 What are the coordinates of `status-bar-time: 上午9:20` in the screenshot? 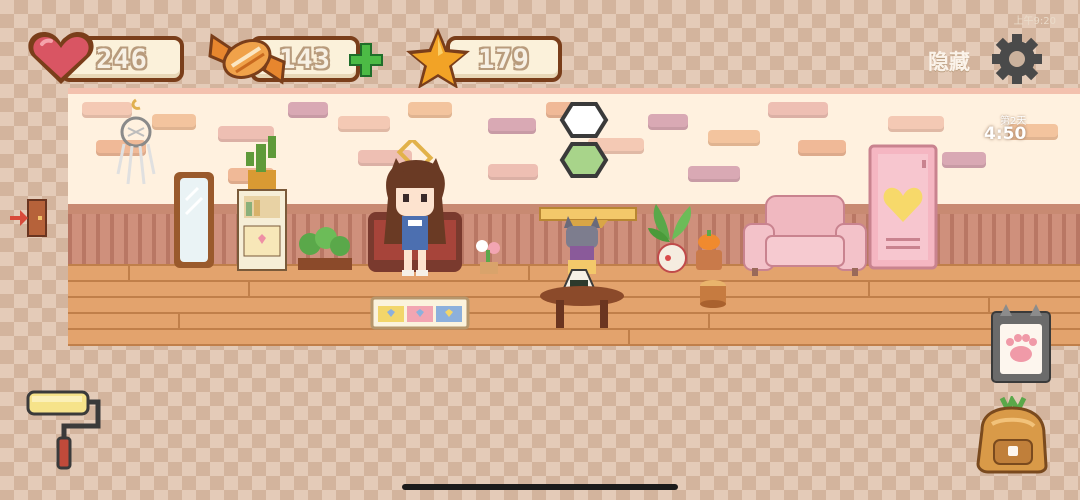 It's located at (1034, 21).